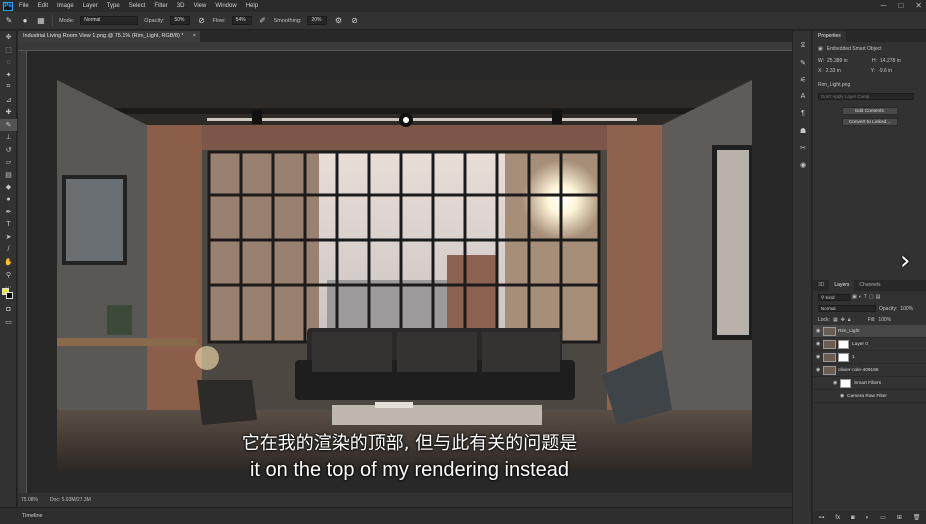 The height and width of the screenshot is (524, 926). What do you see at coordinates (8, 100) in the screenshot?
I see `eyedropper-tool-icon: ⊿` at bounding box center [8, 100].